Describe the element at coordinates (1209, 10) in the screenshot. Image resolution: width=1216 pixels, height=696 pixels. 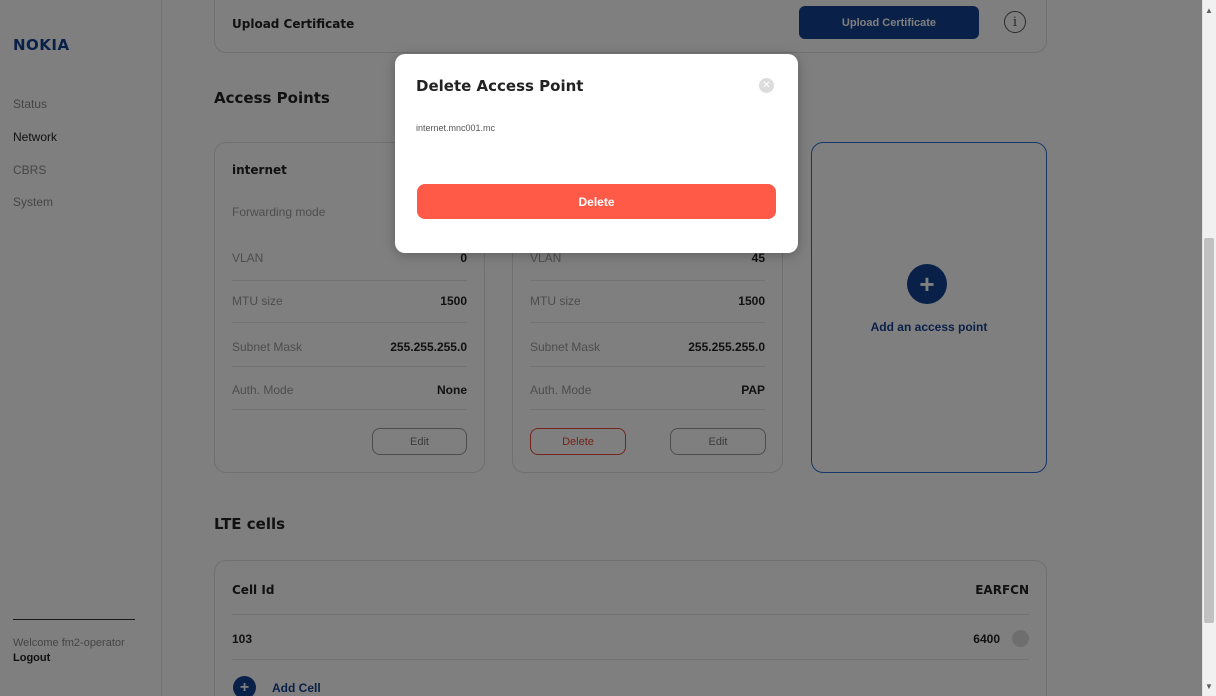
I see `scroll-up-icon: ▲` at that location.